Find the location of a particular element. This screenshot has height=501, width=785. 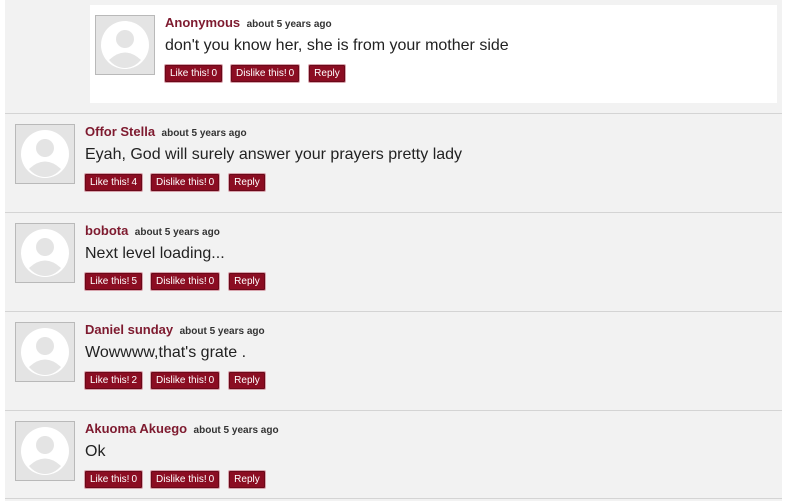

comment-author: Anonymous is located at coordinates (202, 22).